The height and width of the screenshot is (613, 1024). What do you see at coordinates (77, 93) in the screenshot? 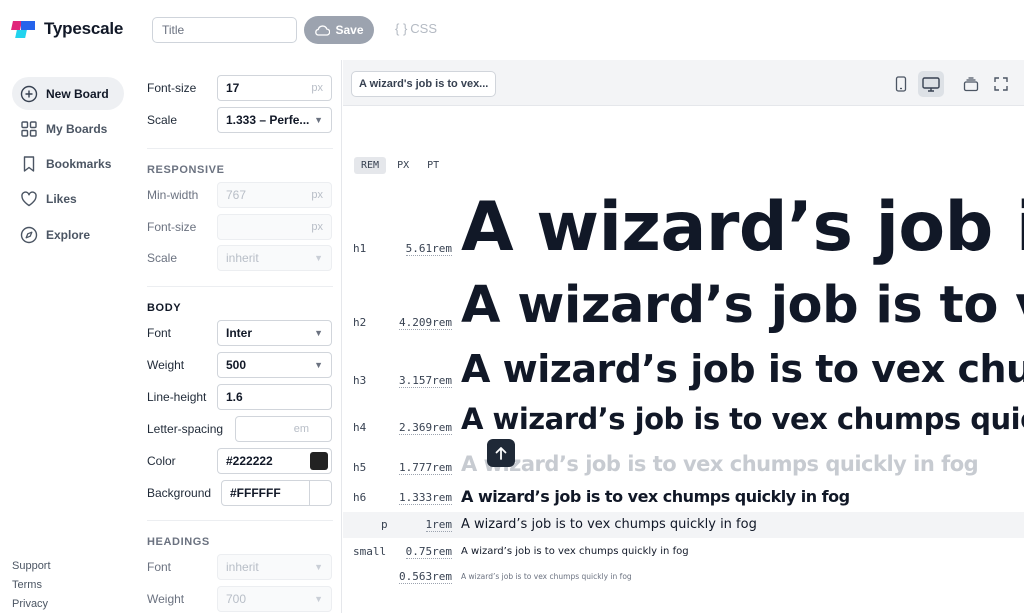
I see `nav-label: New Board` at bounding box center [77, 93].